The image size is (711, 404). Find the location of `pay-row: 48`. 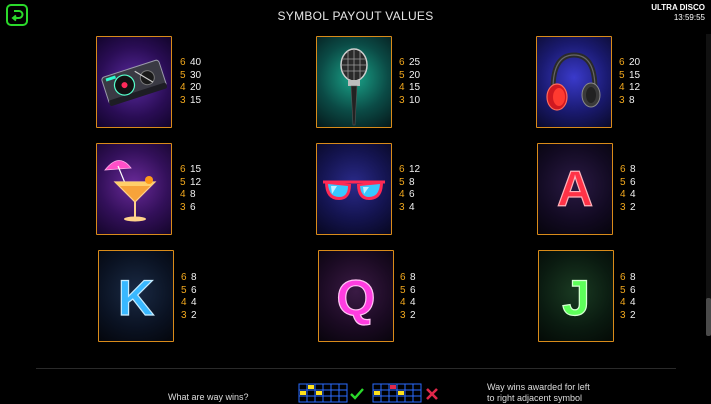

pay-row: 48 is located at coordinates (190, 195).